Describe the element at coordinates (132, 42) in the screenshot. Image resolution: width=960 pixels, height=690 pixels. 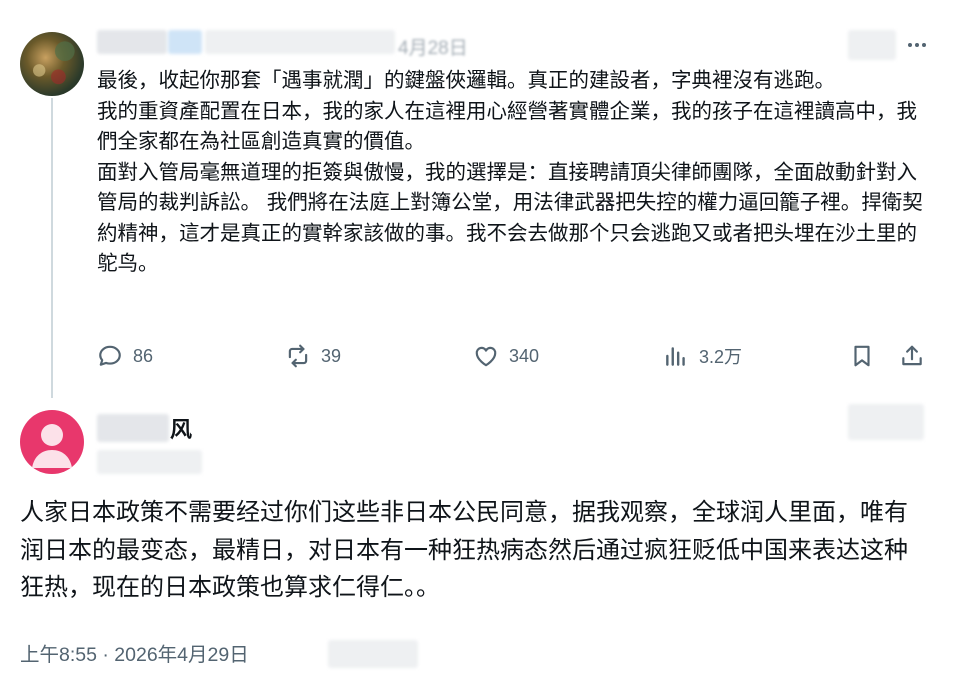
I see `blurred-display-name` at that location.